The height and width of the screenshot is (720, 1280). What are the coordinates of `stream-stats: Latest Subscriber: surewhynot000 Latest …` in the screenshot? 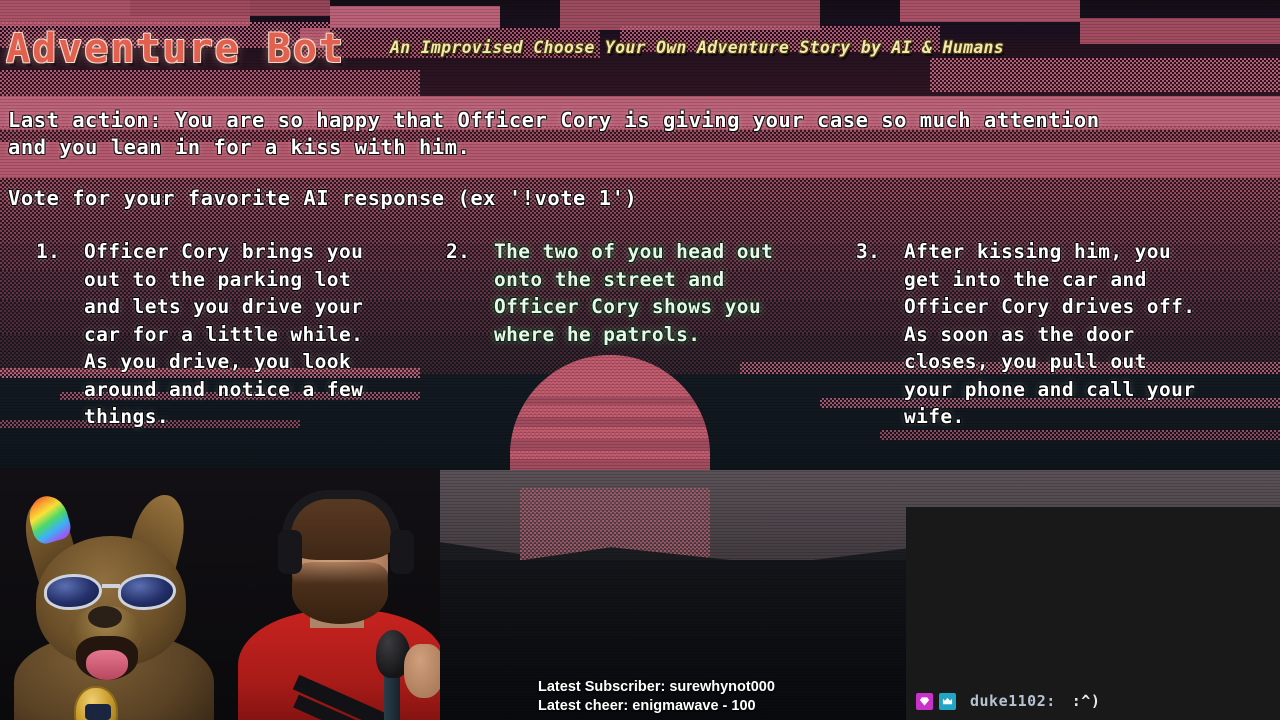 It's located at (656, 697).